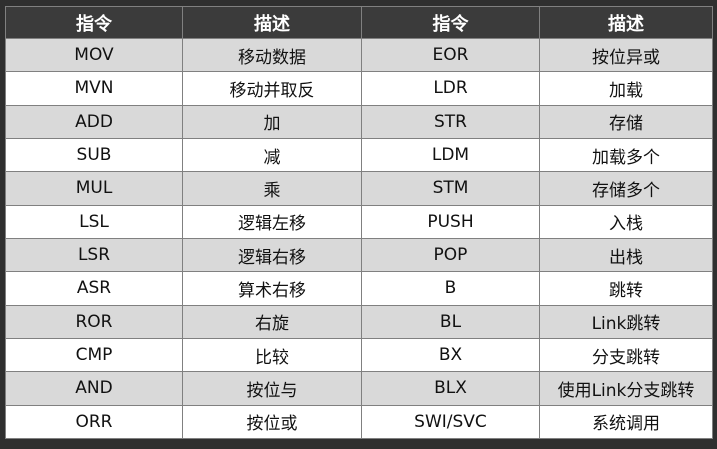  I want to click on table-row: CMP 比较 BX 分支跳转, so click(359, 355).